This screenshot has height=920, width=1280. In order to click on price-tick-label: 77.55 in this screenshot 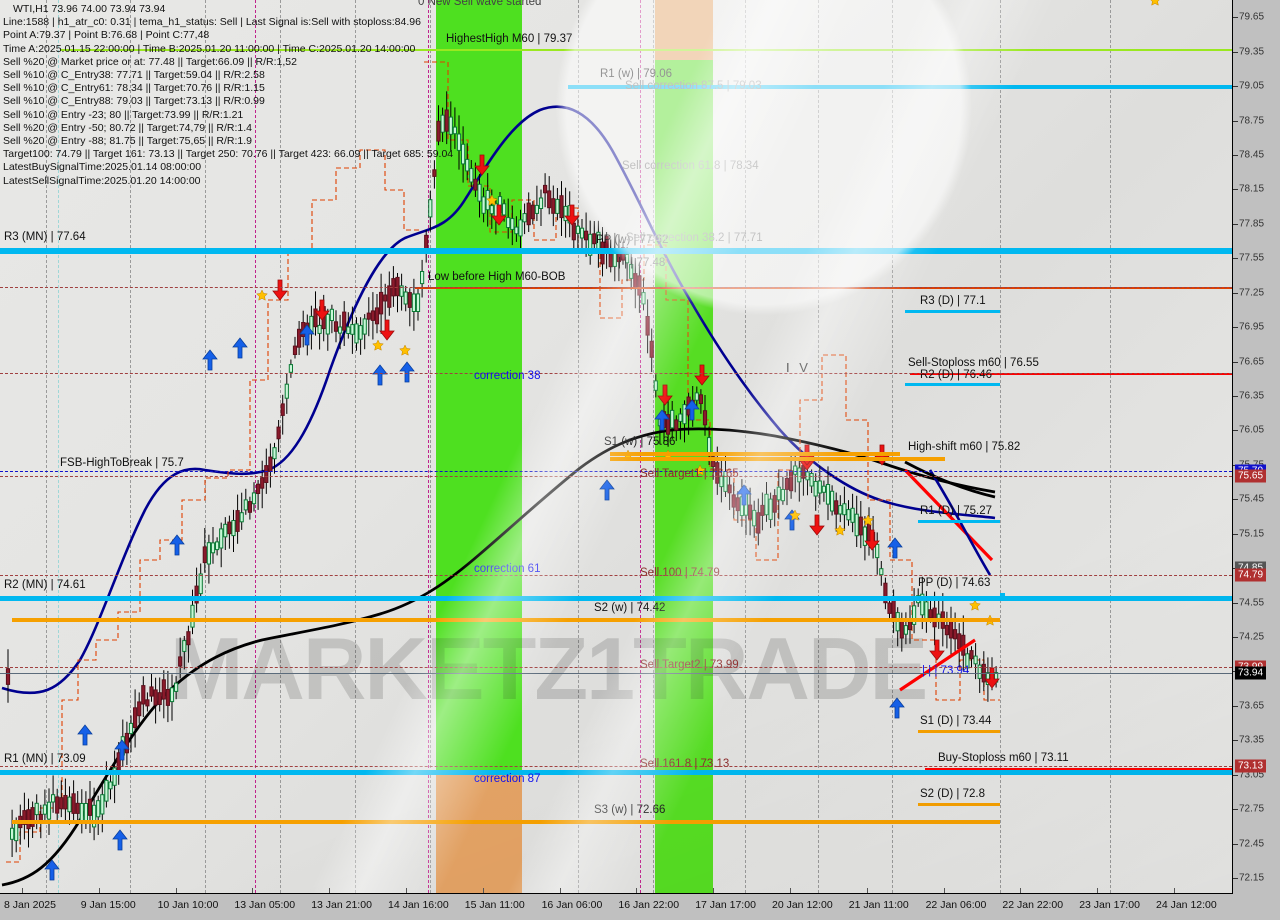, I will do `click(1252, 258)`.